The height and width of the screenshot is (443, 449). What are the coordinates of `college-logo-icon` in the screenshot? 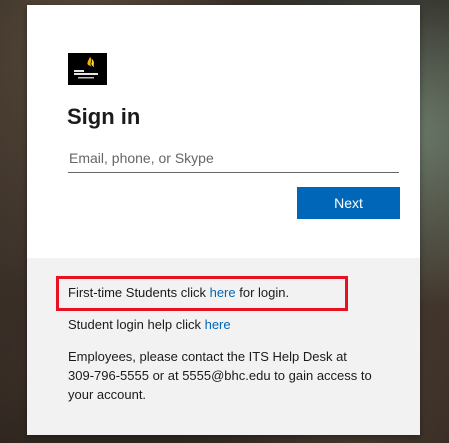 It's located at (87, 69).